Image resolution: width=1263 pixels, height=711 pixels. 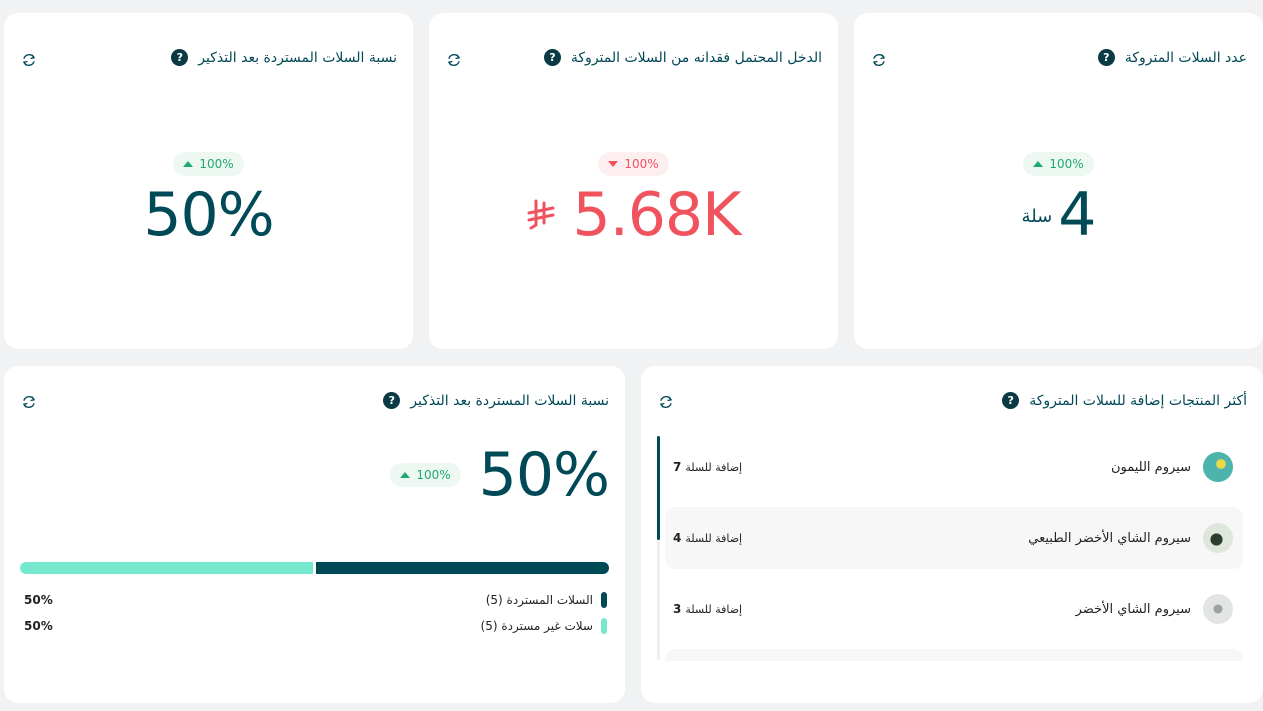 What do you see at coordinates (658, 488) in the screenshot?
I see `list-scrollbar-thumb` at bounding box center [658, 488].